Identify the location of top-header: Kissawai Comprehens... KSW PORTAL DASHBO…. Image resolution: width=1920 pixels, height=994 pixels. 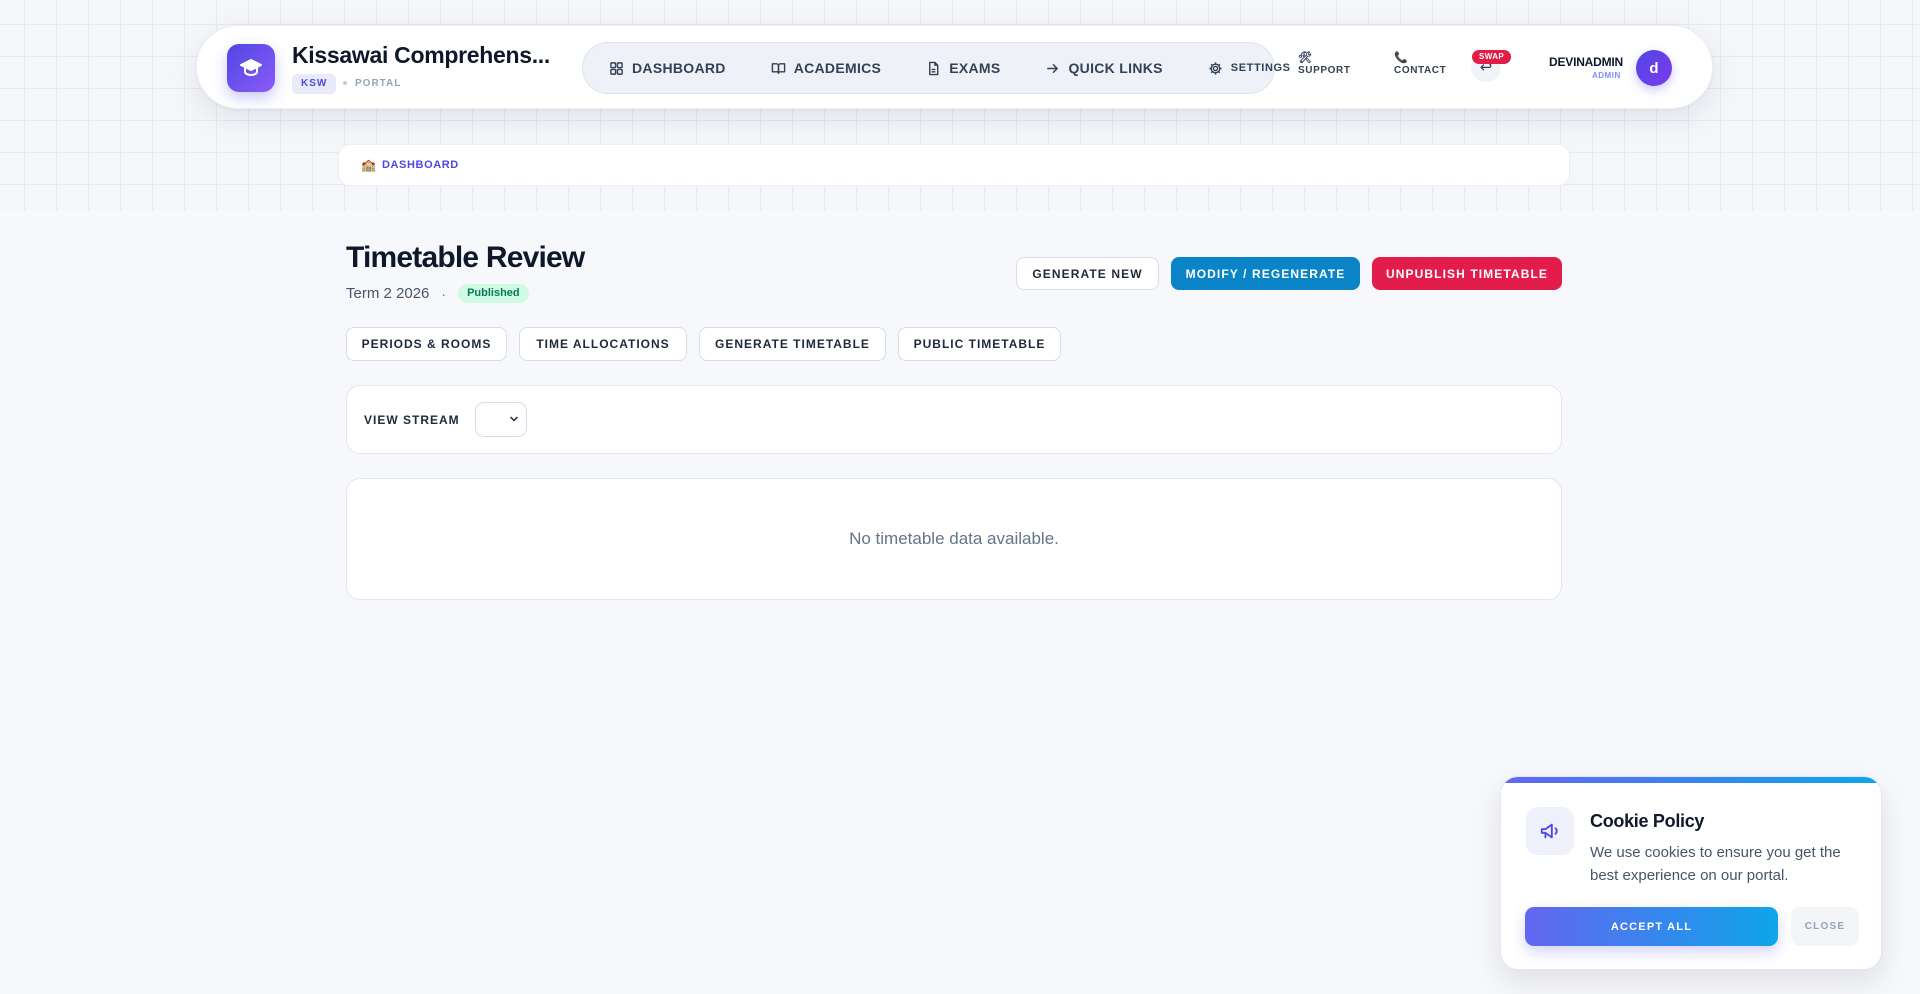
(954, 67).